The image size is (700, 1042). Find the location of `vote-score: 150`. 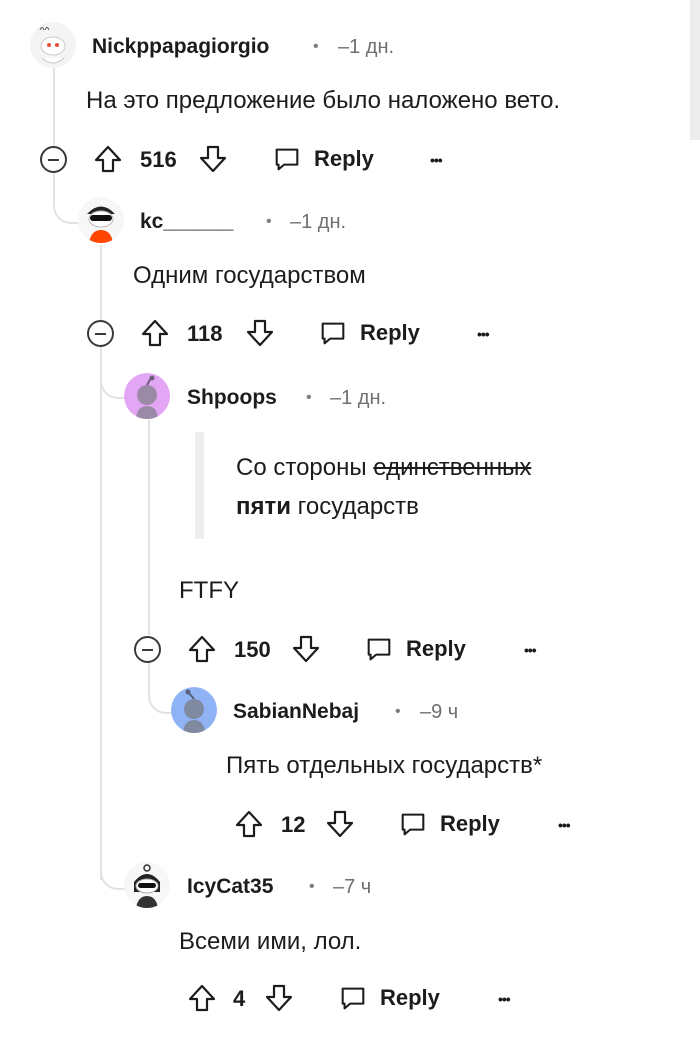

vote-score: 150 is located at coordinates (252, 649).